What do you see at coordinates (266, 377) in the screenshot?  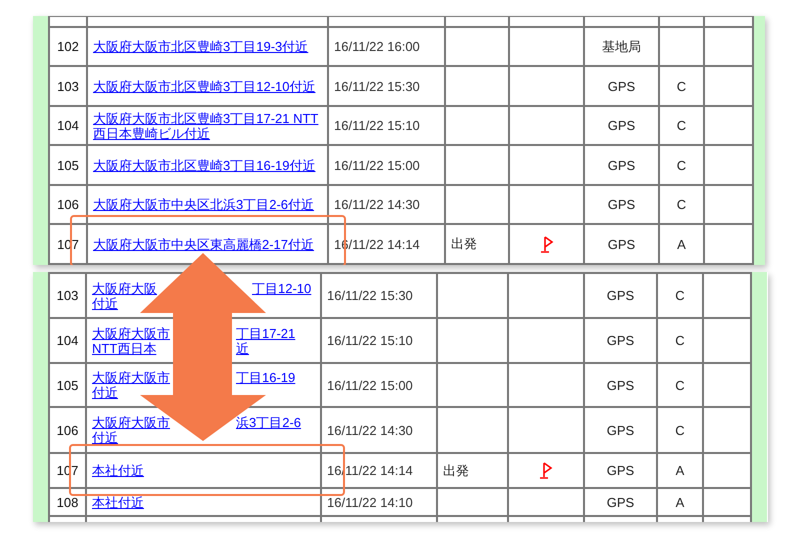 I see `address-link: 丁目16-19` at bounding box center [266, 377].